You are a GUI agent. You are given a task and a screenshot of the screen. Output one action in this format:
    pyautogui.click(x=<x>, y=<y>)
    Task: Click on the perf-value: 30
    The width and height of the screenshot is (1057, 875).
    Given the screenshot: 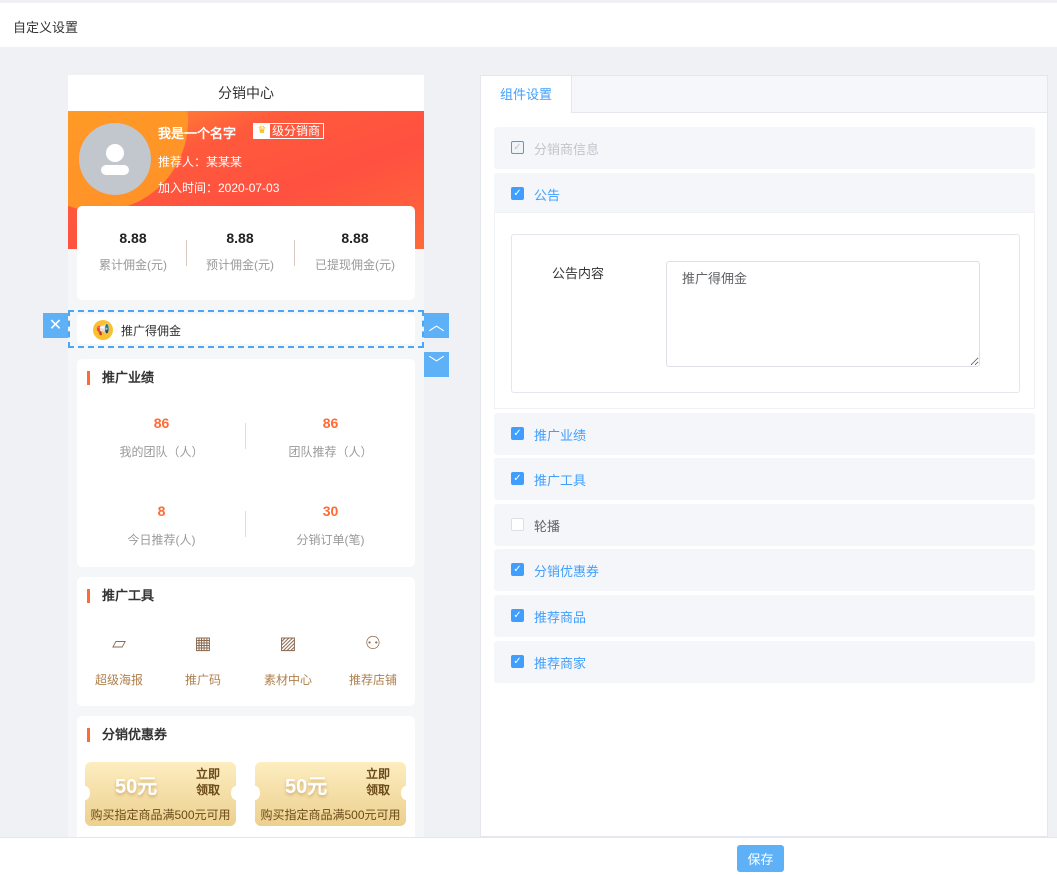 What is the action you would take?
    pyautogui.click(x=330, y=511)
    